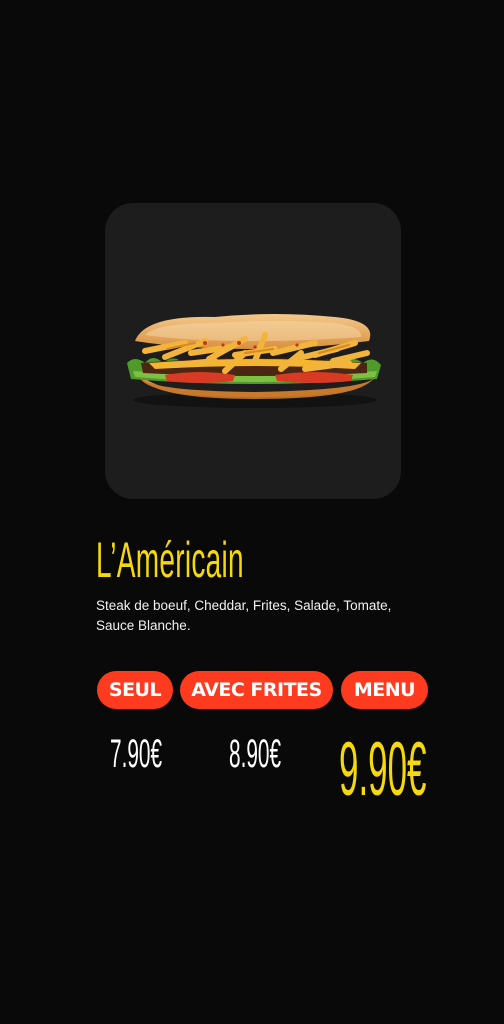  Describe the element at coordinates (383, 769) in the screenshot. I see `price-menu: 9.90€` at that location.